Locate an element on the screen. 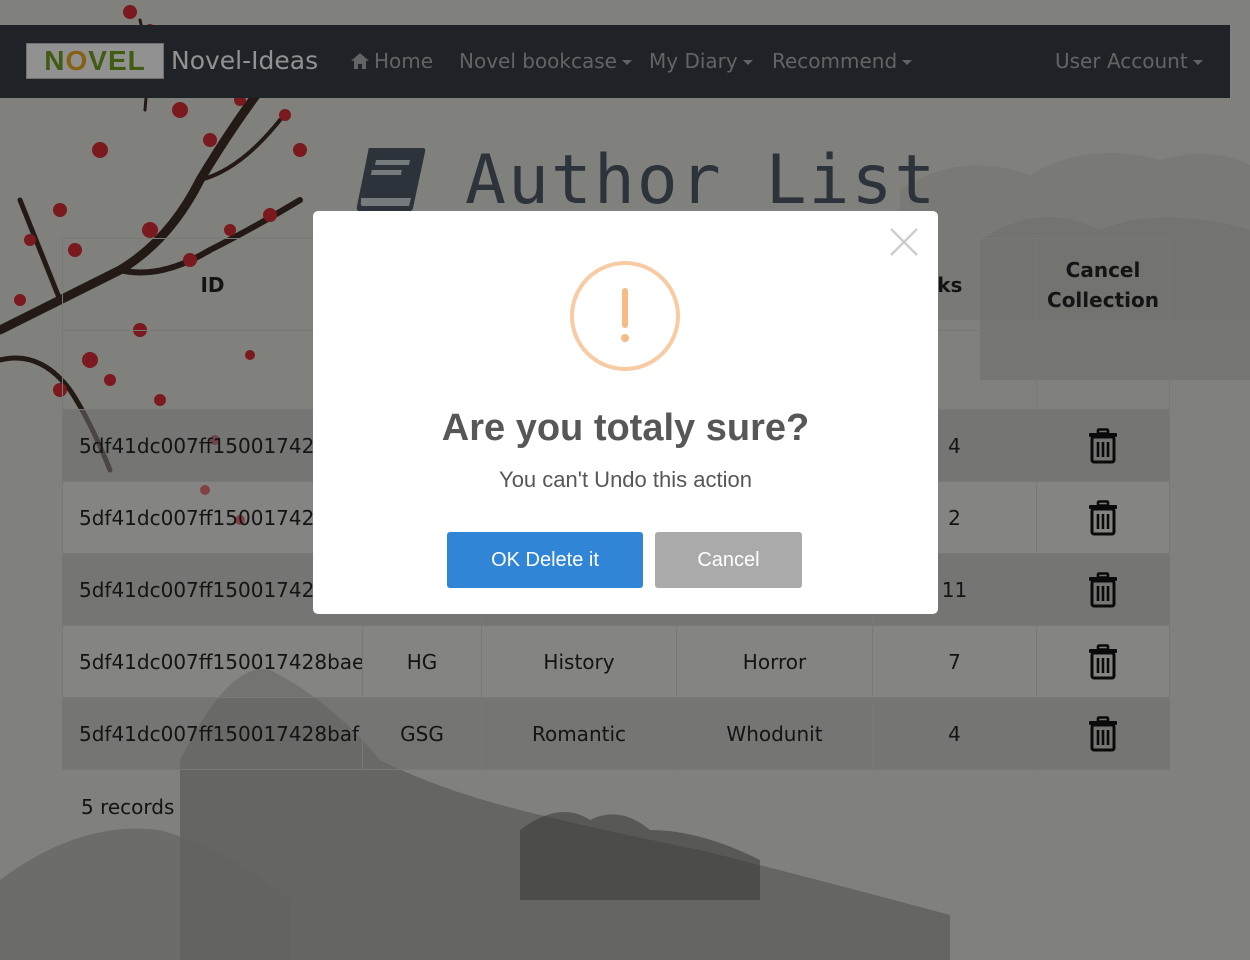 The width and height of the screenshot is (1250, 960). close-icon is located at coordinates (904, 242).